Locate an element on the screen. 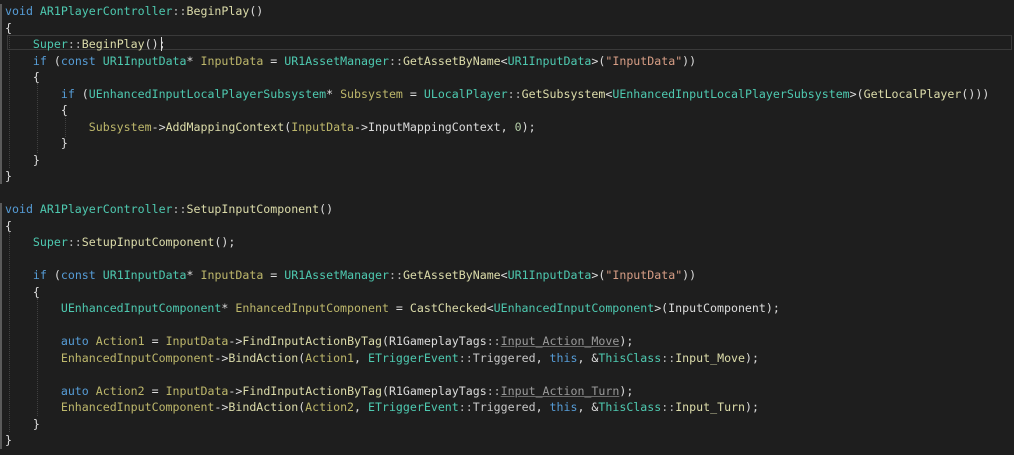 The image size is (1014, 455). code-token: BeginPlay is located at coordinates (113, 44).